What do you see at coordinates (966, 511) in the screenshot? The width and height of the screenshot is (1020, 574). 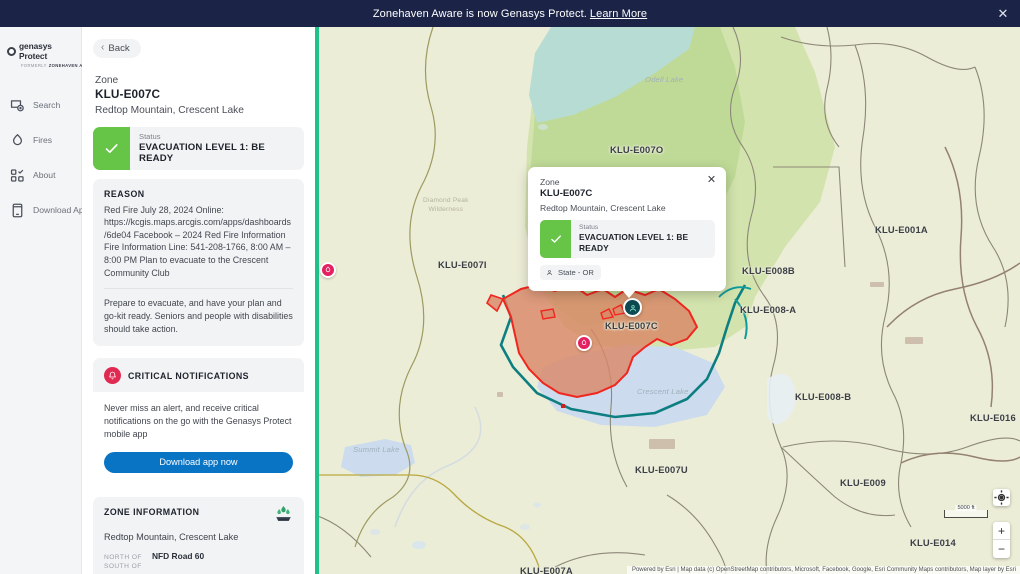 I see `map-scale-bar: 5000 ft` at bounding box center [966, 511].